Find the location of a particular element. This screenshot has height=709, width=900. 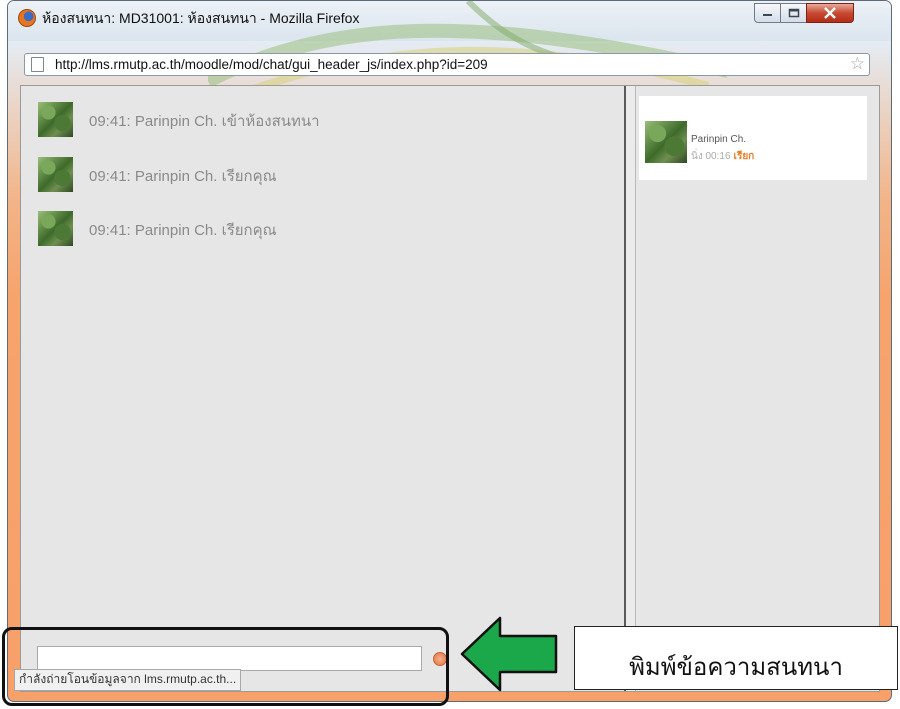

annotation-highlight-box is located at coordinates (225, 666).